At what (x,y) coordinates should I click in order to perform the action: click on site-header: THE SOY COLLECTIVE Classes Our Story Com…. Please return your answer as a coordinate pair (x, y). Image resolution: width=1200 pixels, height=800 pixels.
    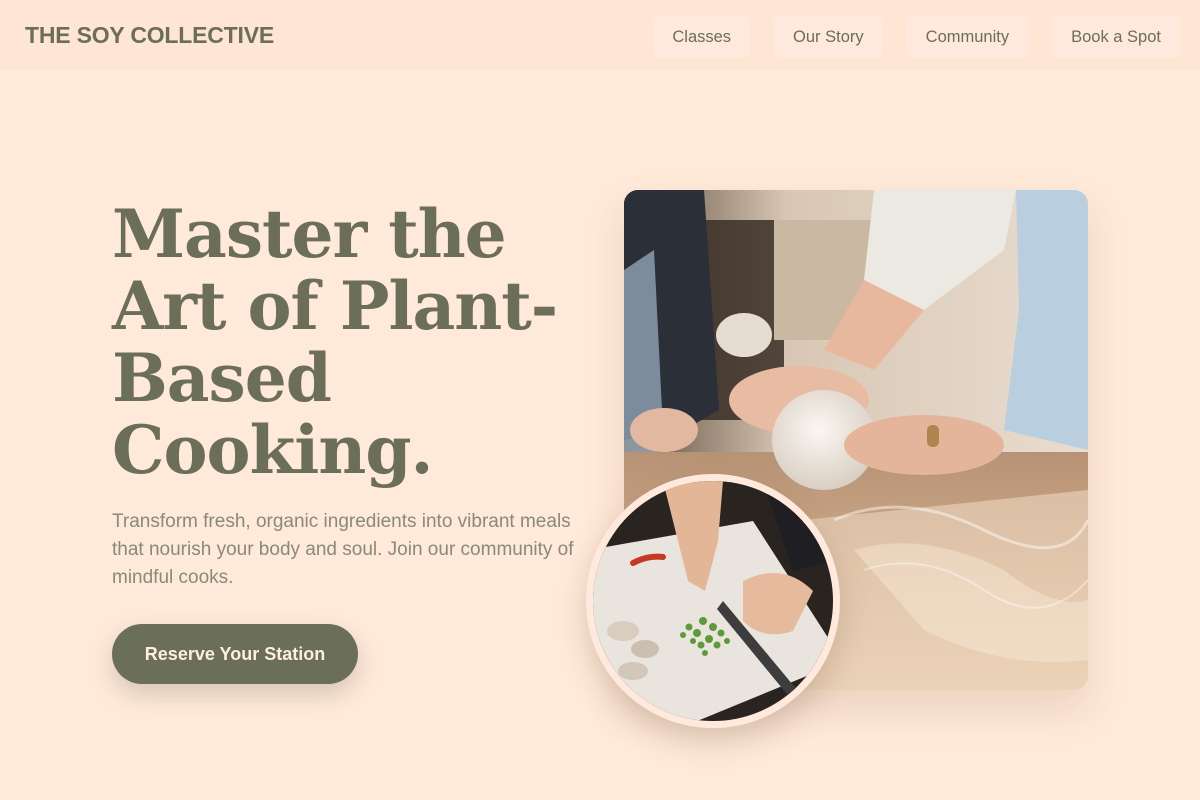
    Looking at the image, I should click on (600, 35).